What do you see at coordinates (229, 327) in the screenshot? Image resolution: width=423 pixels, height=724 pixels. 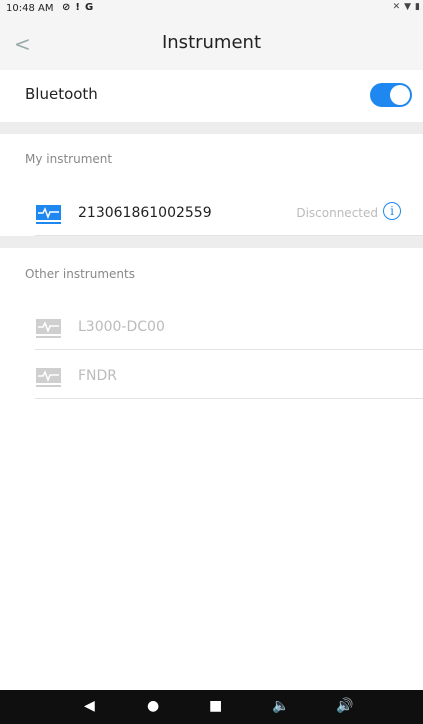 I see `other-instrument-item: L3000-DC00` at bounding box center [229, 327].